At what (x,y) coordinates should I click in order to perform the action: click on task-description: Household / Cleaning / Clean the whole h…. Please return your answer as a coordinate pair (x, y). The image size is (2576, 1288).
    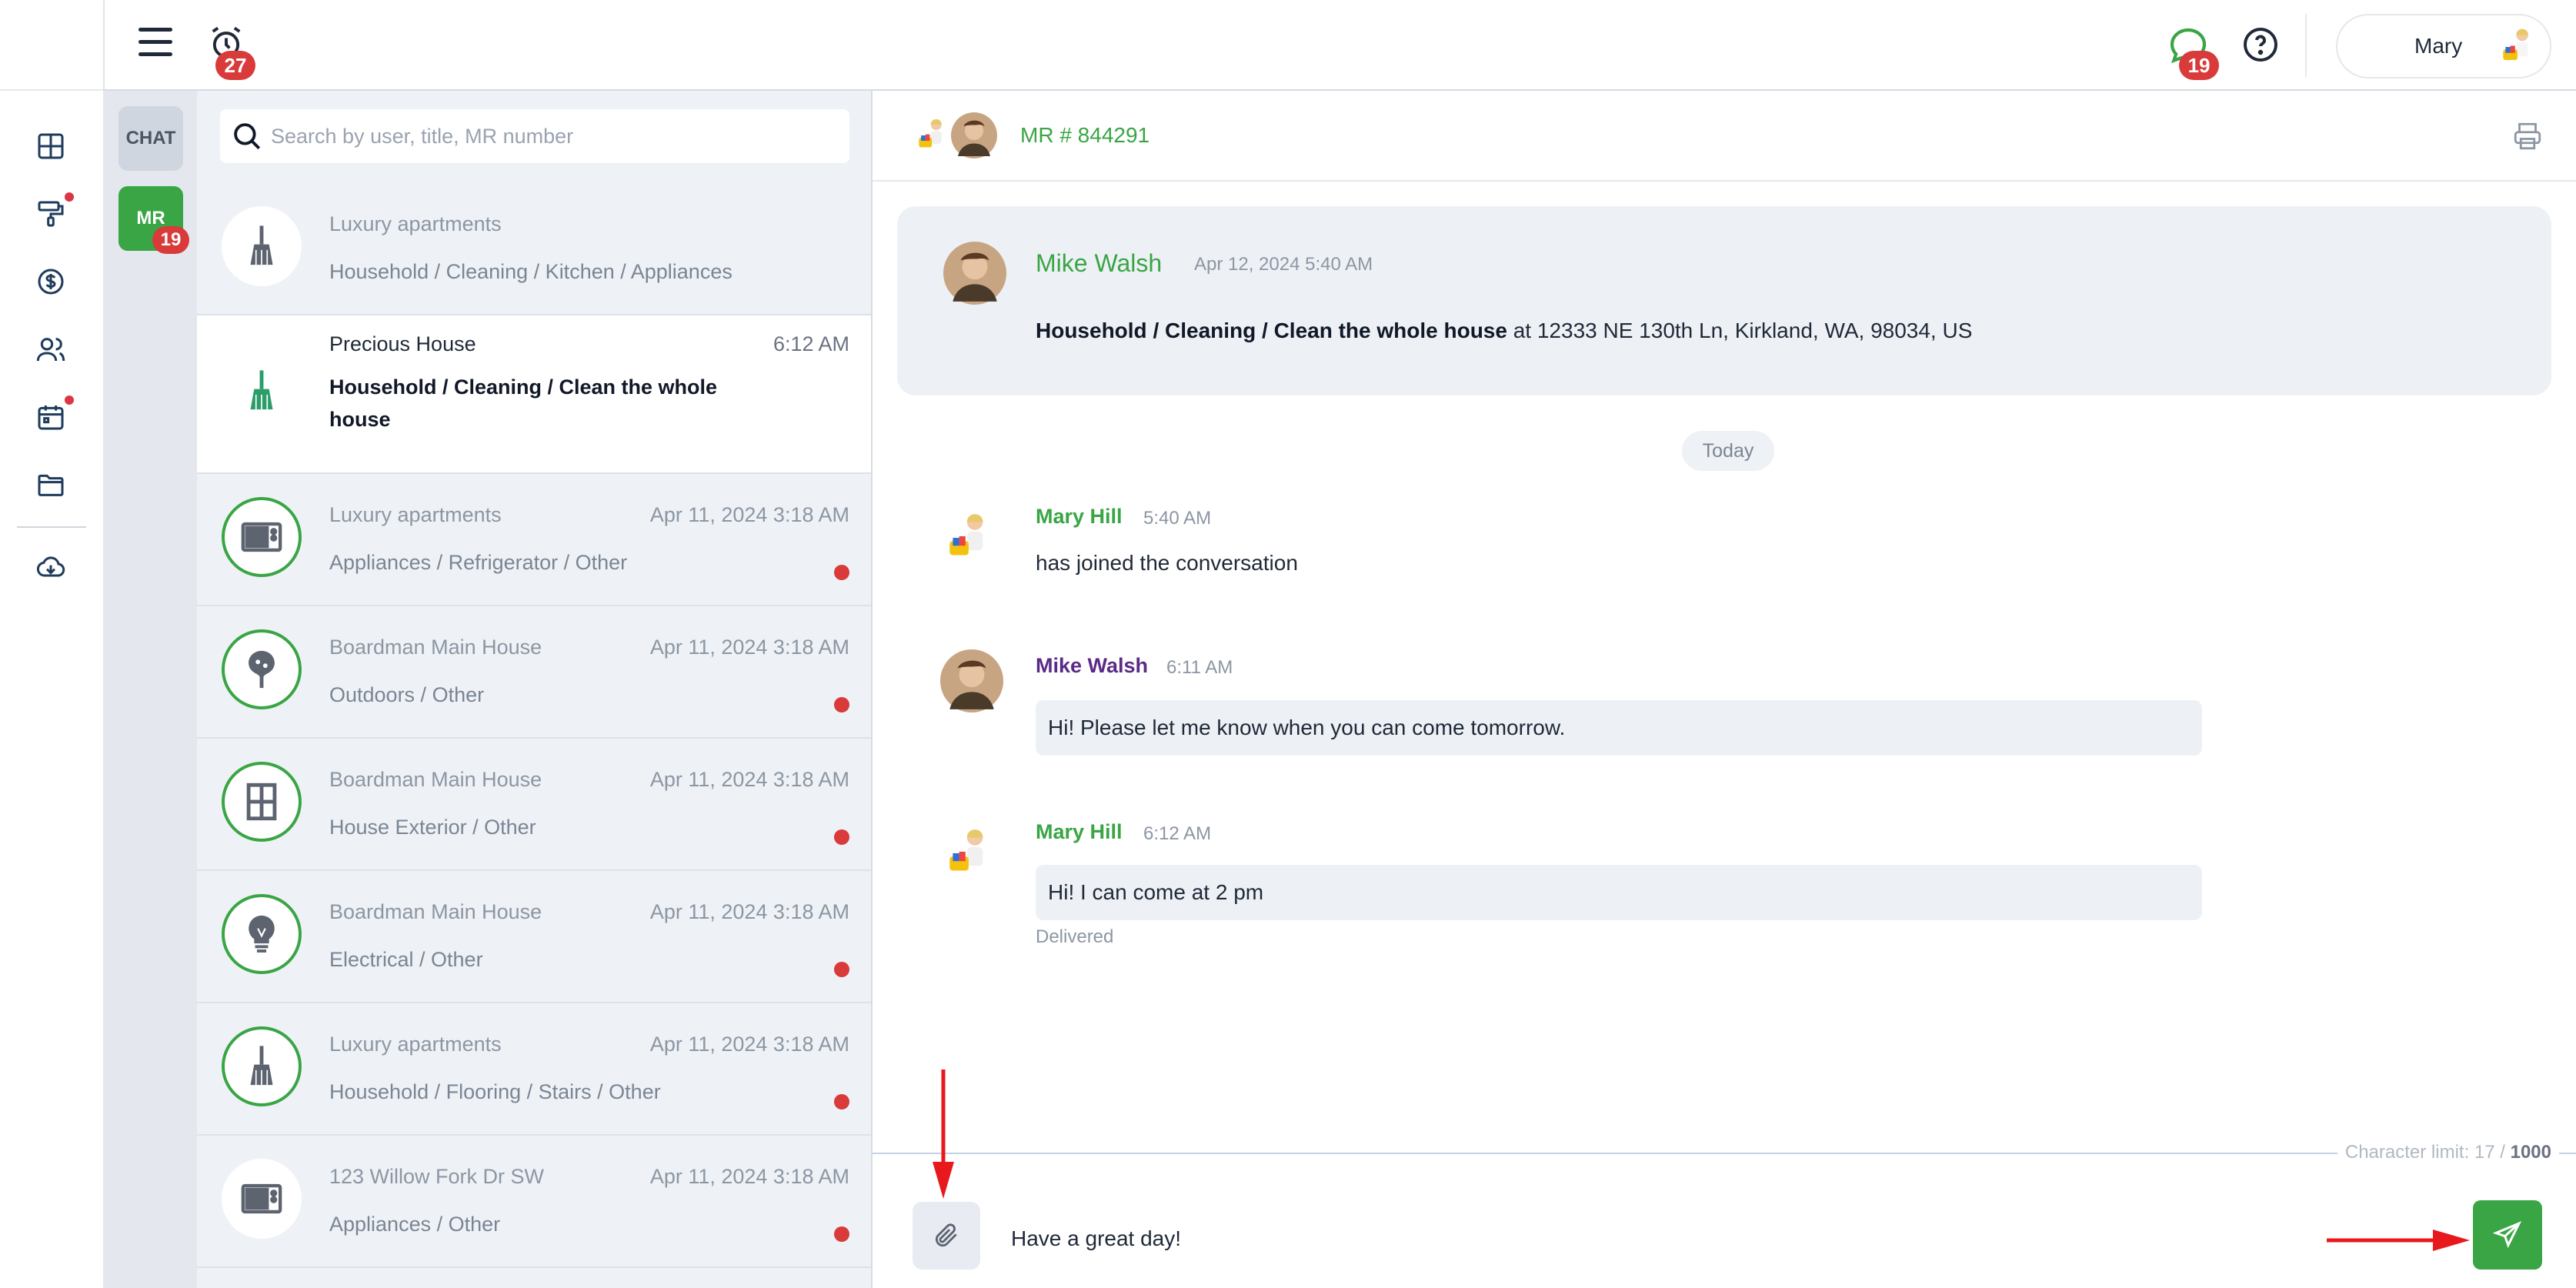
    Looking at the image, I should click on (1504, 331).